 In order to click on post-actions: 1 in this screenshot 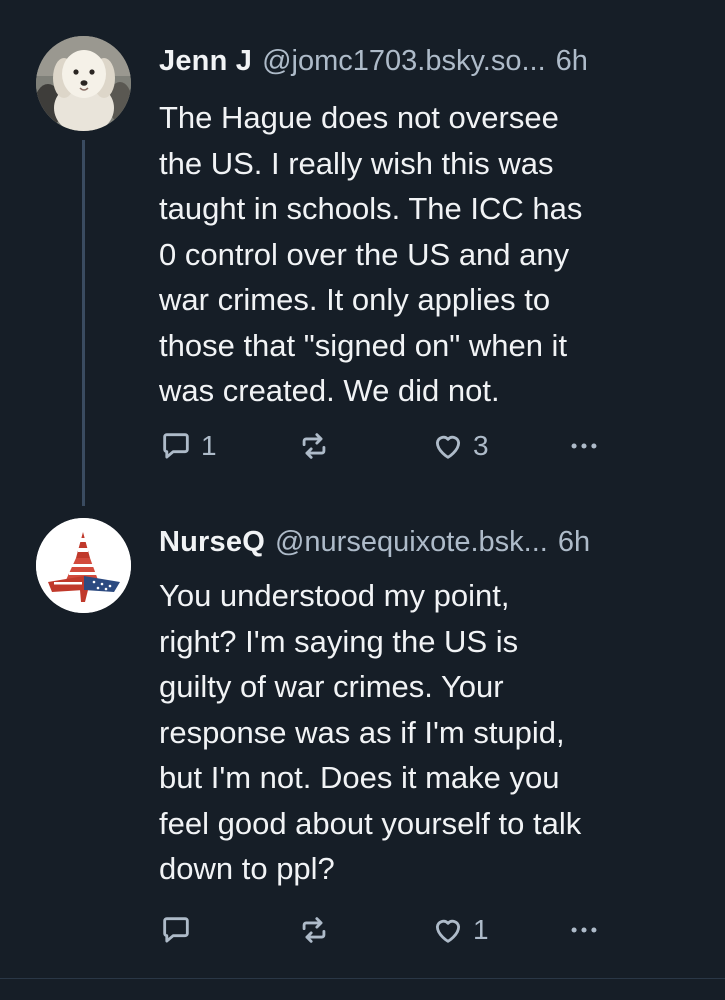, I will do `click(409, 930)`.